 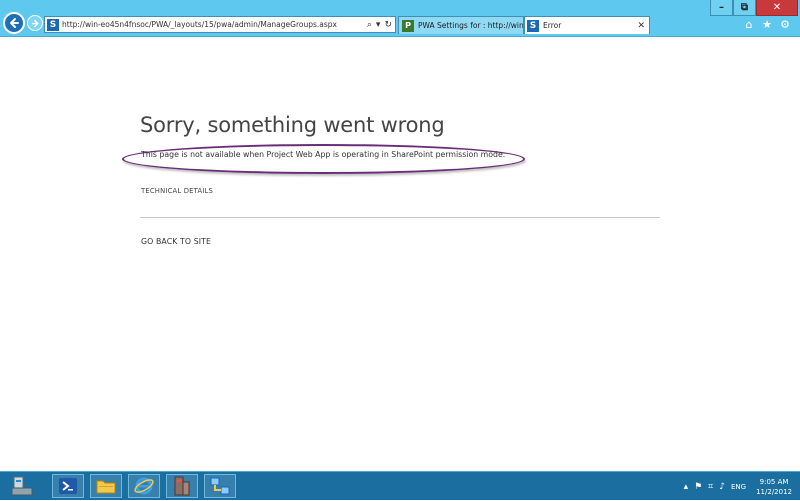 What do you see at coordinates (552, 25) in the screenshot?
I see `tab-label: Error` at bounding box center [552, 25].